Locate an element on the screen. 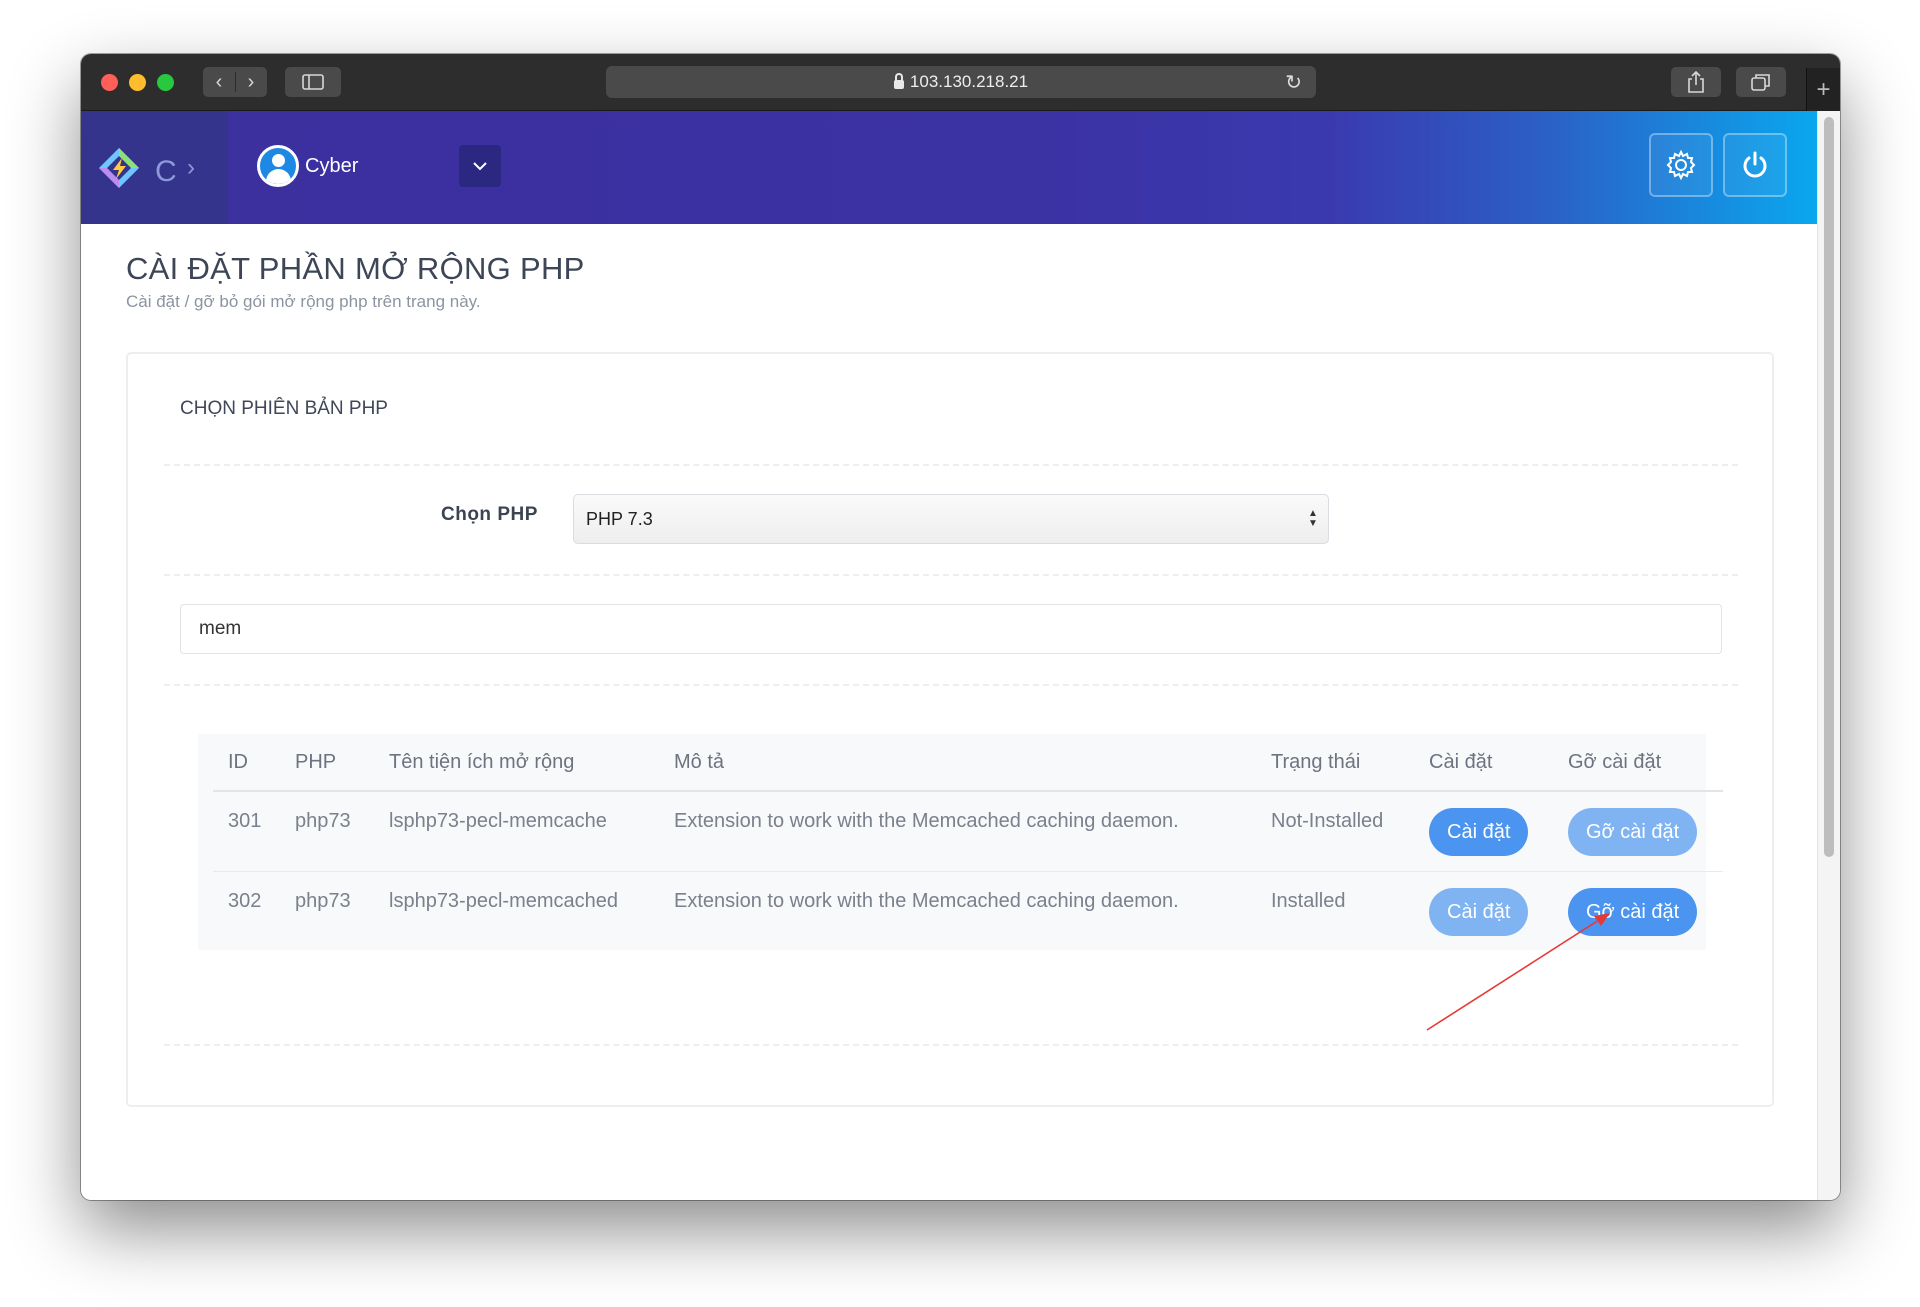 Image resolution: width=1920 pixels, height=1307 pixels. forward-icon: › is located at coordinates (251, 82).